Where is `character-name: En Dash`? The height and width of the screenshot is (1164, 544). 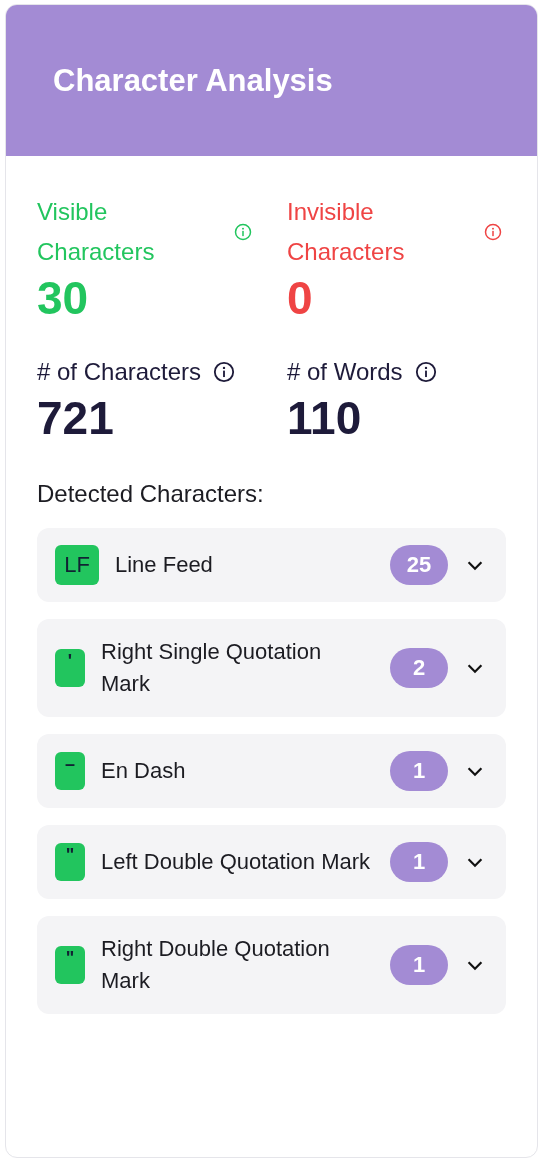 character-name: En Dash is located at coordinates (144, 771).